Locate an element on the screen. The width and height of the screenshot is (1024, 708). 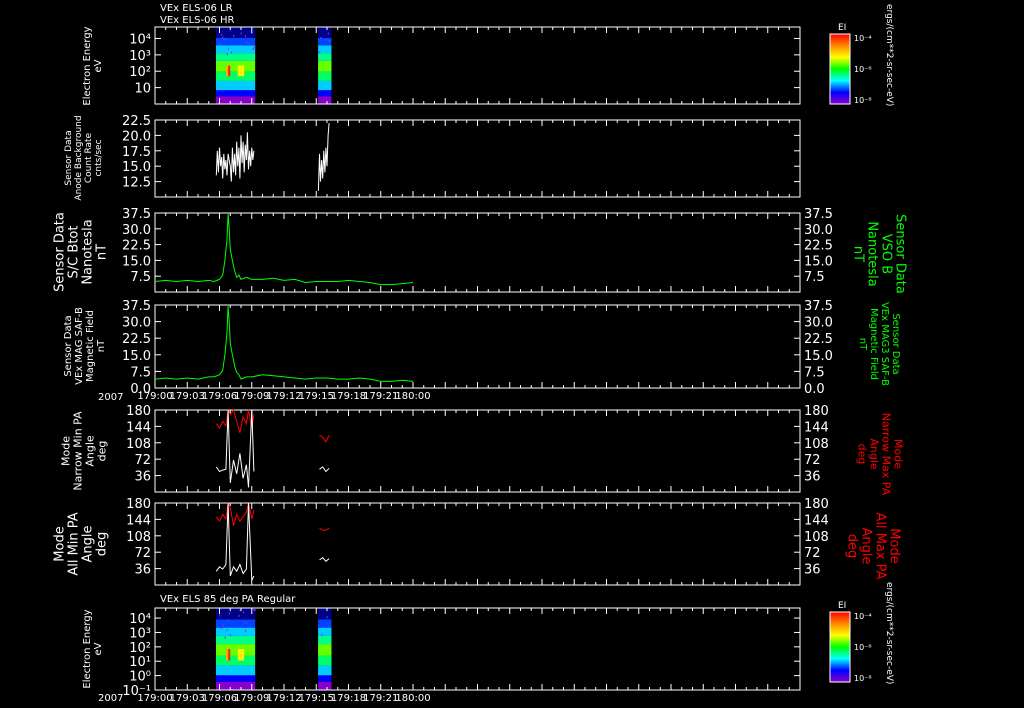
y-tick-label-right: 180 is located at coordinates (816, 504).